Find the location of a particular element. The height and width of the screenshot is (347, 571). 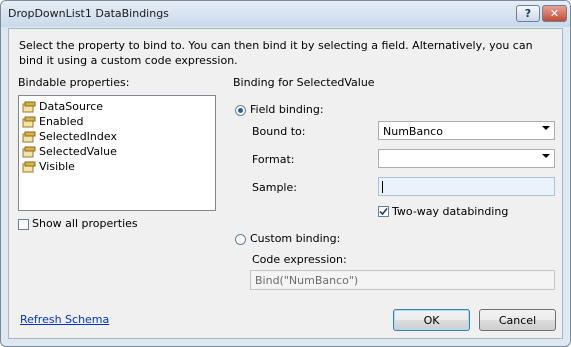

custom-binding-radio is located at coordinates (240, 239).